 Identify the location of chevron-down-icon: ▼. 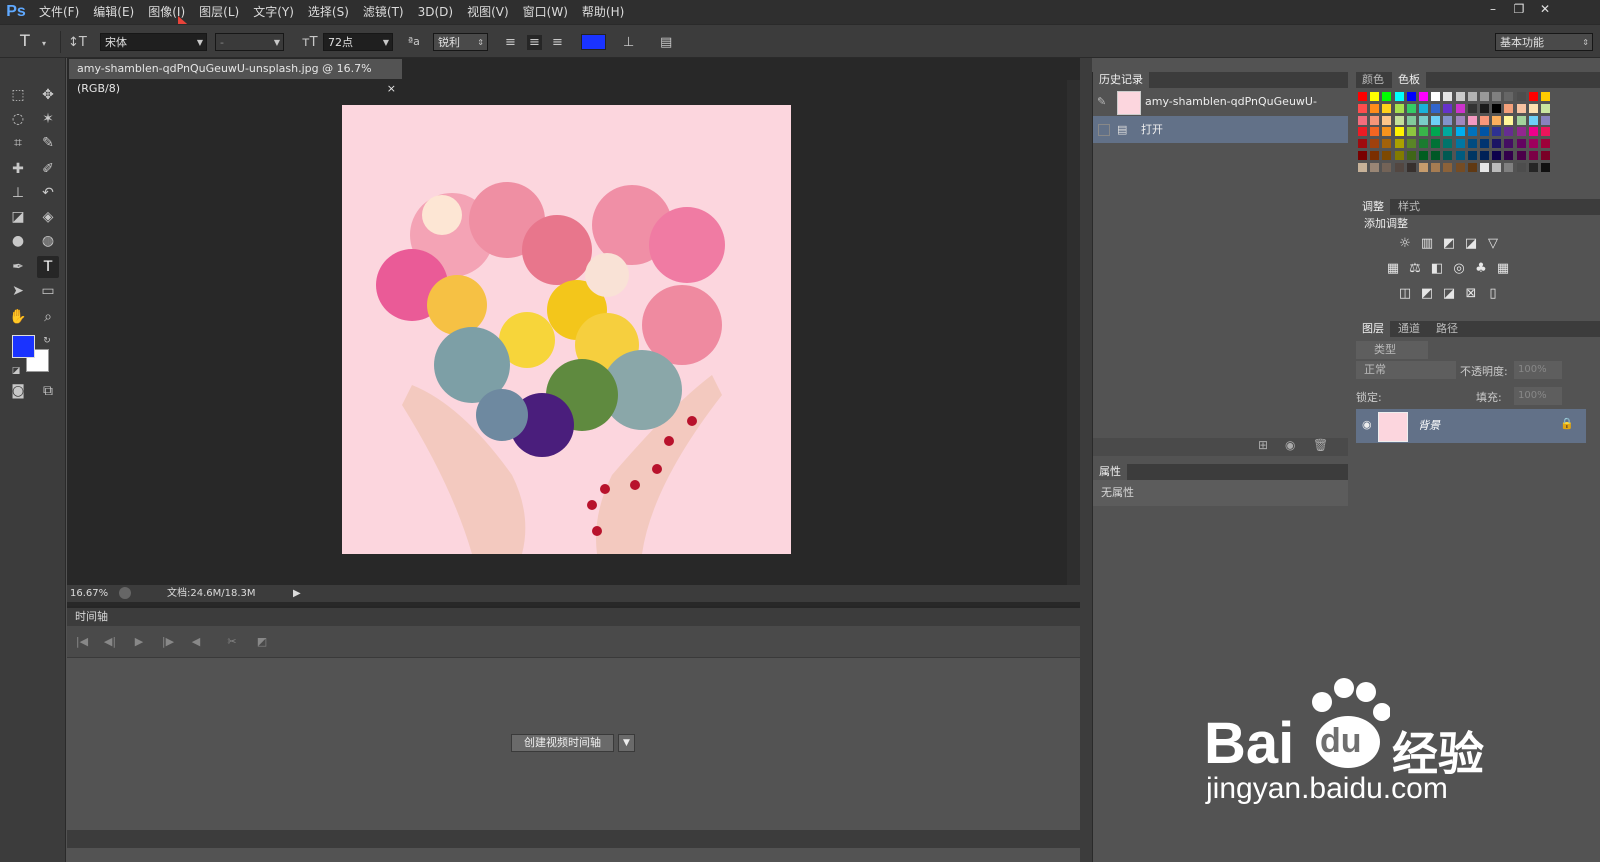
(626, 743).